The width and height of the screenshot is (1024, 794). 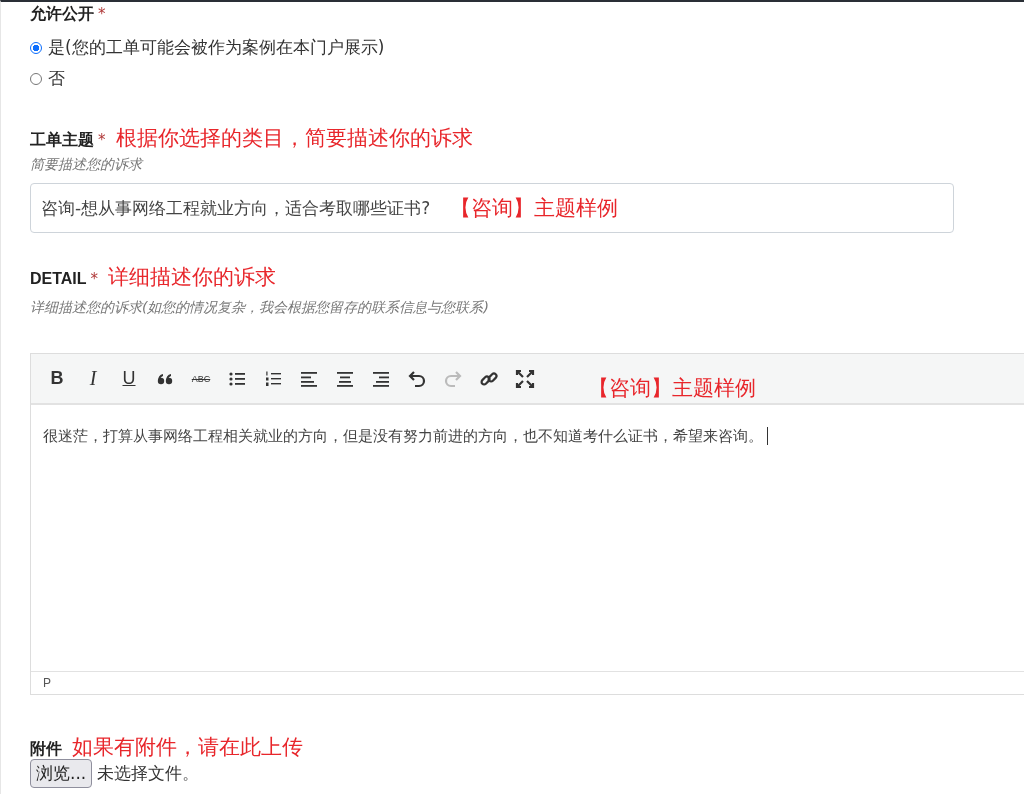 I want to click on strike-button: ABC, so click(x=201, y=378).